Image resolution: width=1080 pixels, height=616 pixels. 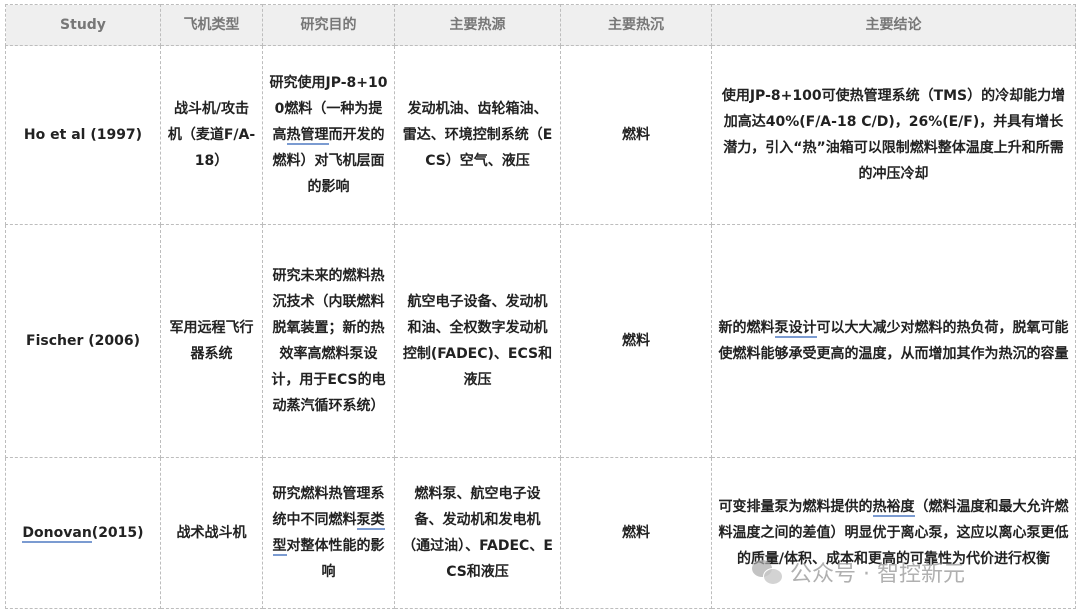 What do you see at coordinates (477, 341) in the screenshot?
I see `heat-source-cell: 航空电子设备、发动机和油、全权数字发动机控制(FADEC)、ECS和液压` at bounding box center [477, 341].